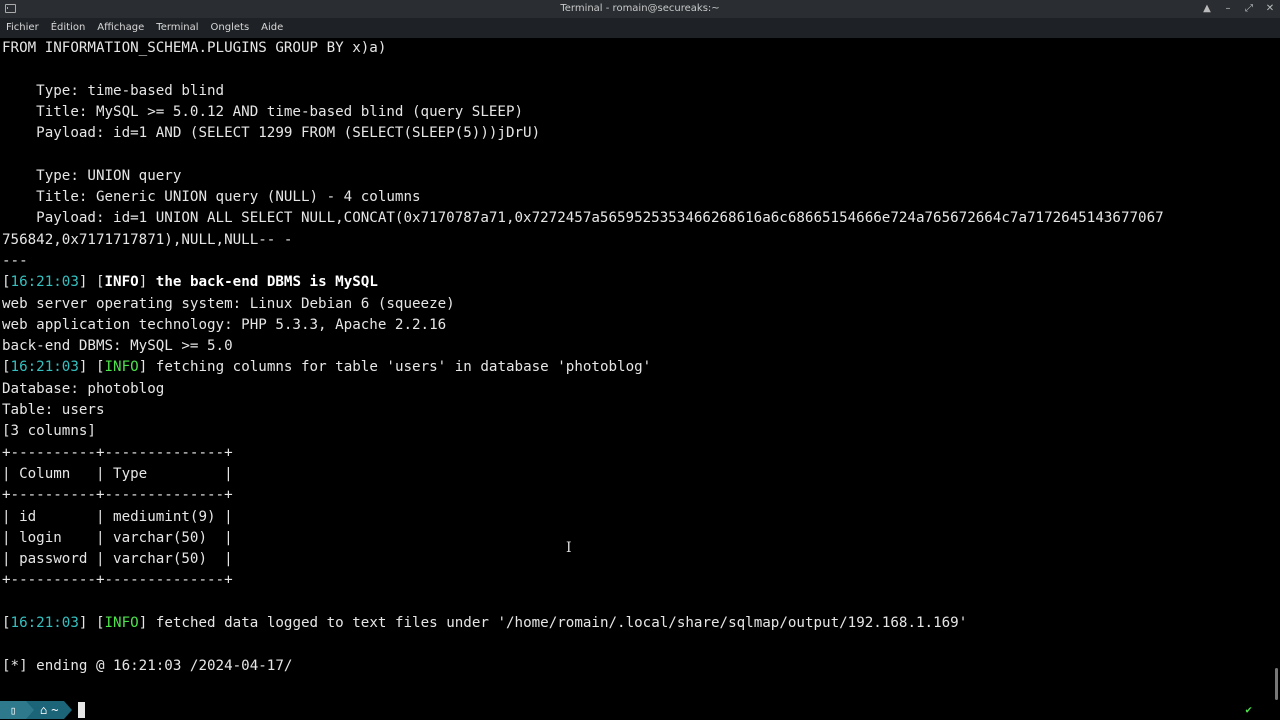 This screenshot has height=720, width=1280. I want to click on table-row: | id | mediumint(9) |, so click(117, 516).